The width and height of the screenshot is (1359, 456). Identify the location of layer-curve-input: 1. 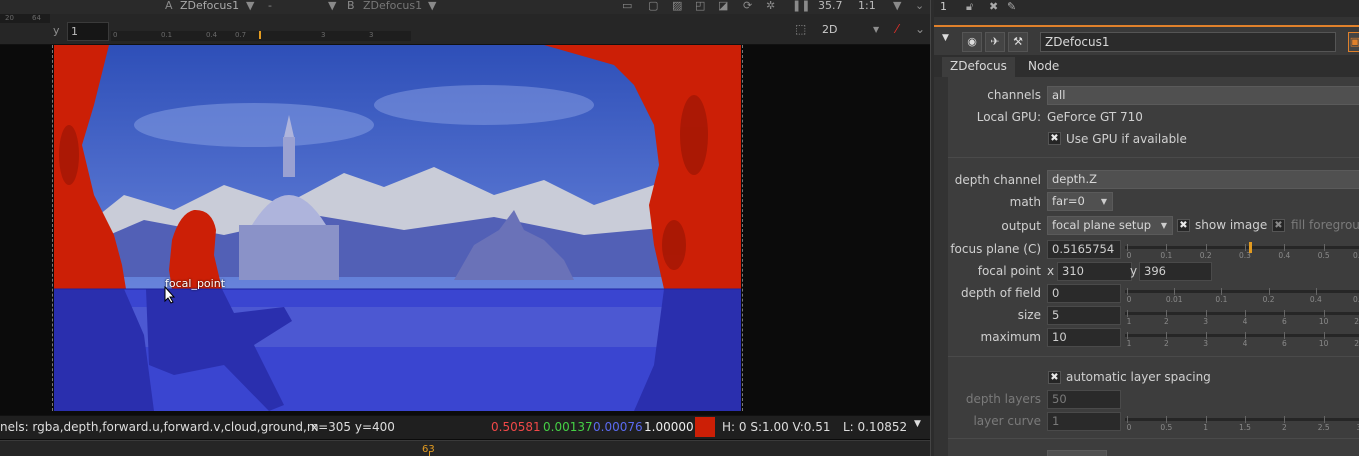
(1084, 421).